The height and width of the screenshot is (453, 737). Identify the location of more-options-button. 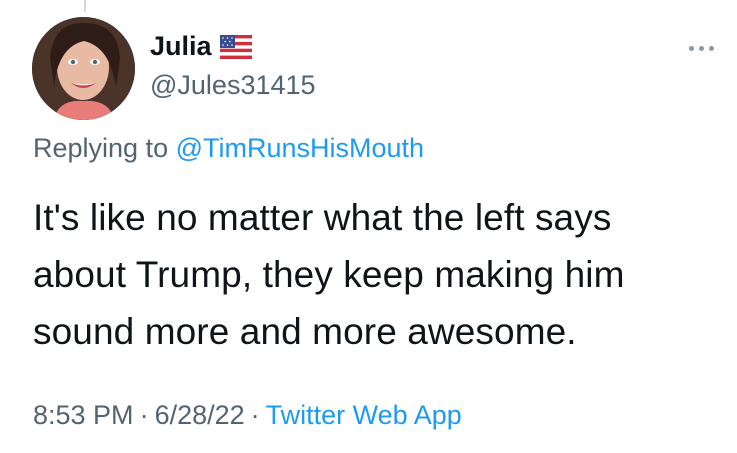
(701, 48).